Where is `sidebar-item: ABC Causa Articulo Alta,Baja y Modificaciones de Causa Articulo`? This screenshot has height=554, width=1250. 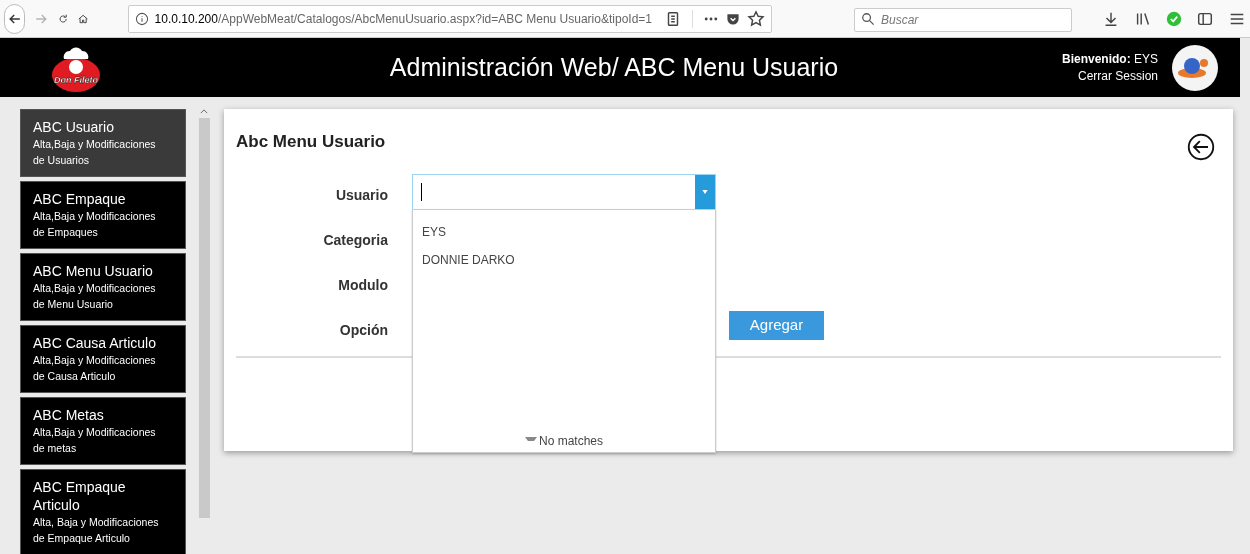 sidebar-item: ABC Causa Articulo Alta,Baja y Modificaciones de Causa Articulo is located at coordinates (103, 359).